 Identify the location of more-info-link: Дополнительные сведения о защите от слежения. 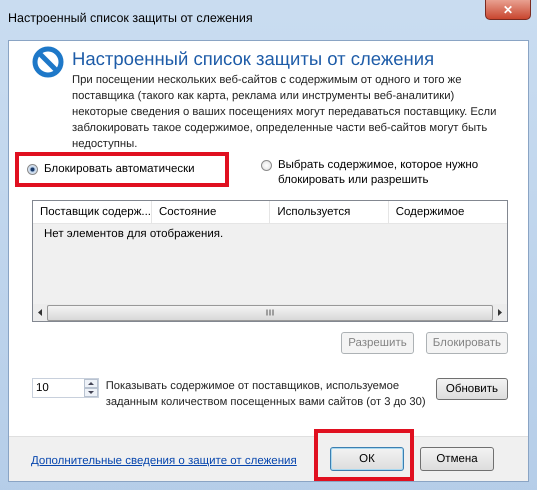
(164, 461).